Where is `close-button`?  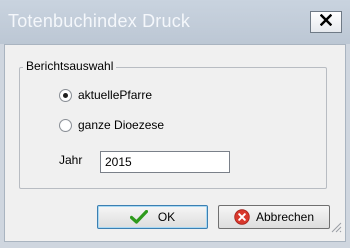 close-button is located at coordinates (326, 22).